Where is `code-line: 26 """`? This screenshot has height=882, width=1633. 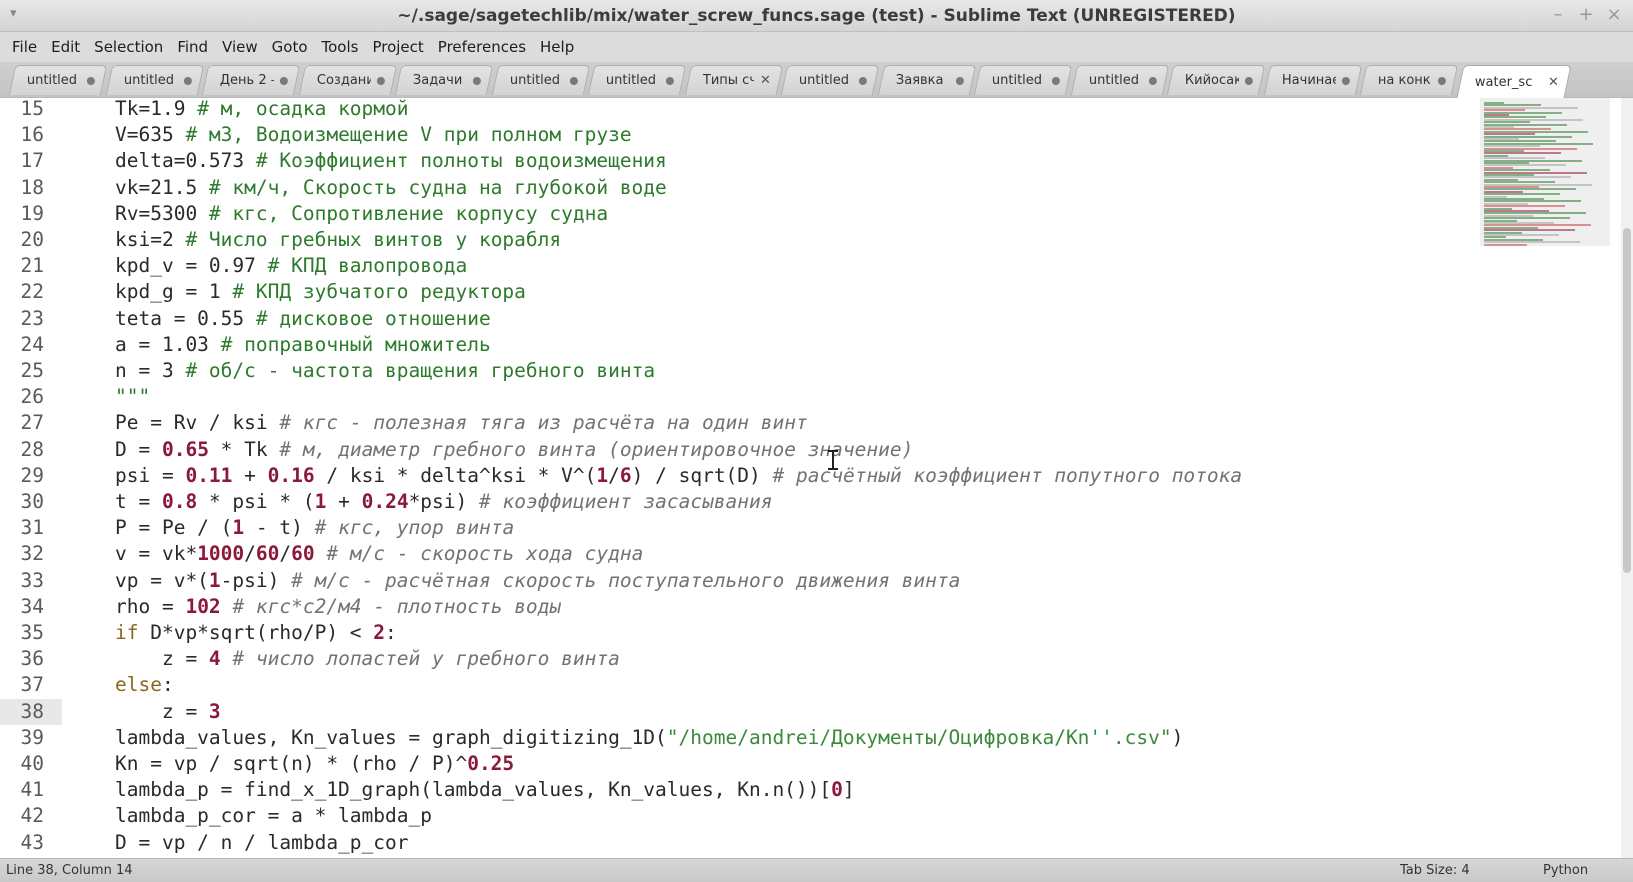
code-line: 26 """ is located at coordinates (735, 397).